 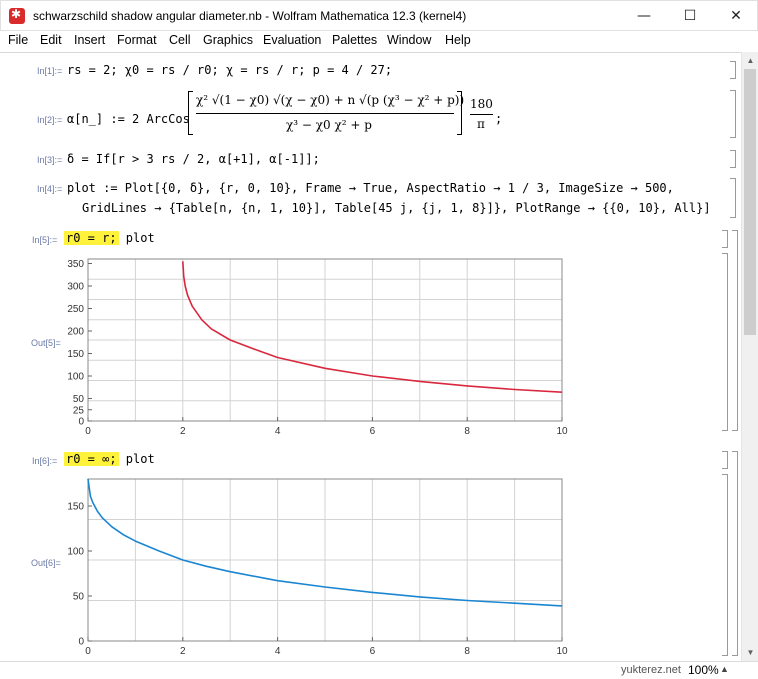 I want to click on menu-insert: Insert, so click(x=89, y=40).